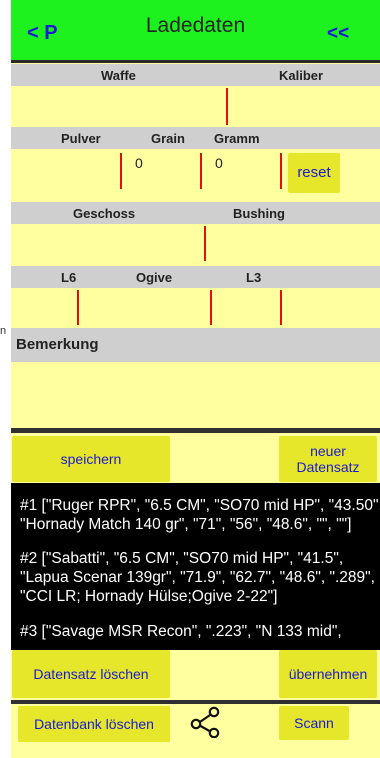  I want to click on l6-input, so click(44, 308).